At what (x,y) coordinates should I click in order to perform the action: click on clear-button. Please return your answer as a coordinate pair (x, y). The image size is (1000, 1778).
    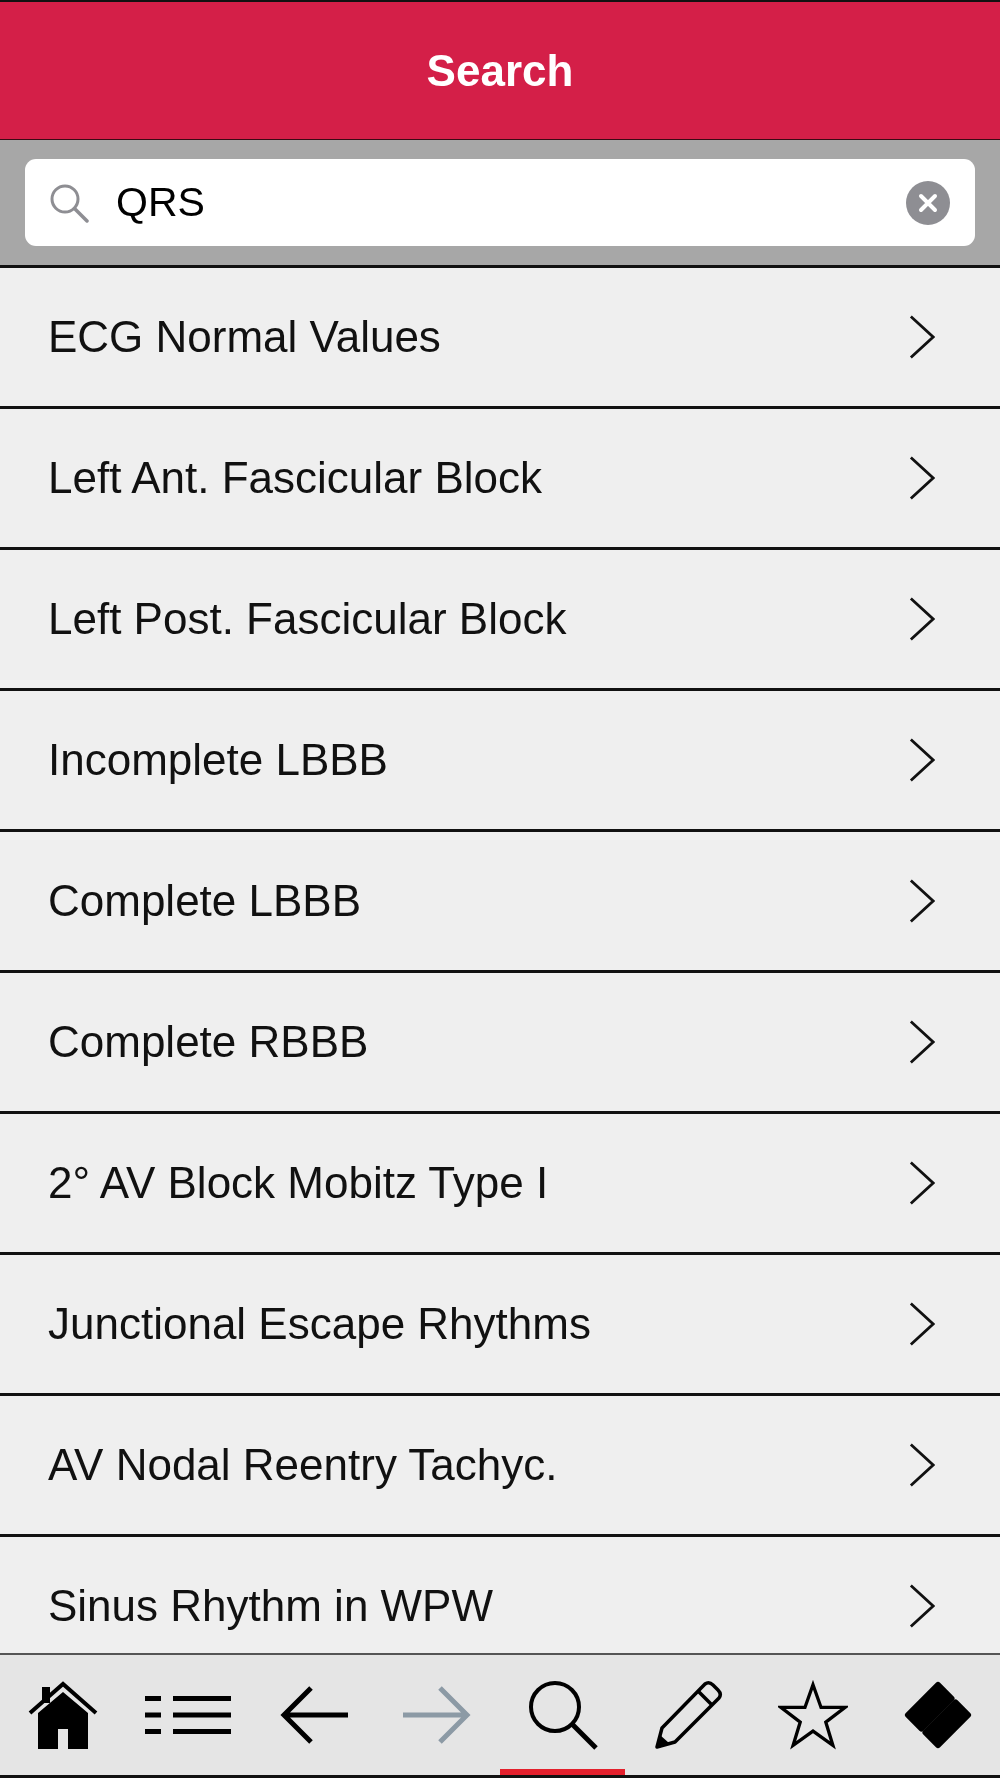
    Looking at the image, I should click on (928, 202).